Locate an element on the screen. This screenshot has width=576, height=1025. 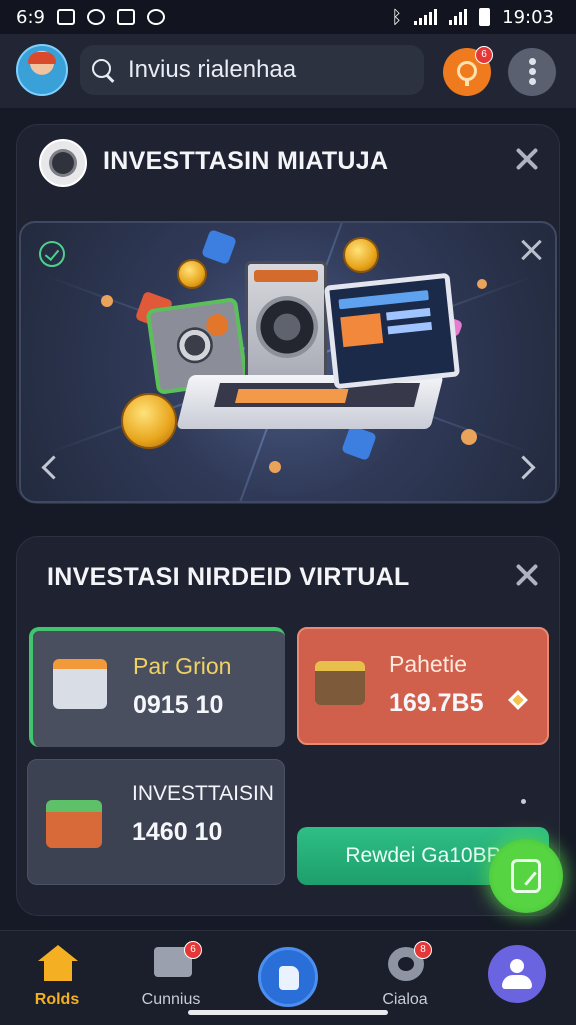
tile-label: INVESTTAISIN is located at coordinates (203, 793).